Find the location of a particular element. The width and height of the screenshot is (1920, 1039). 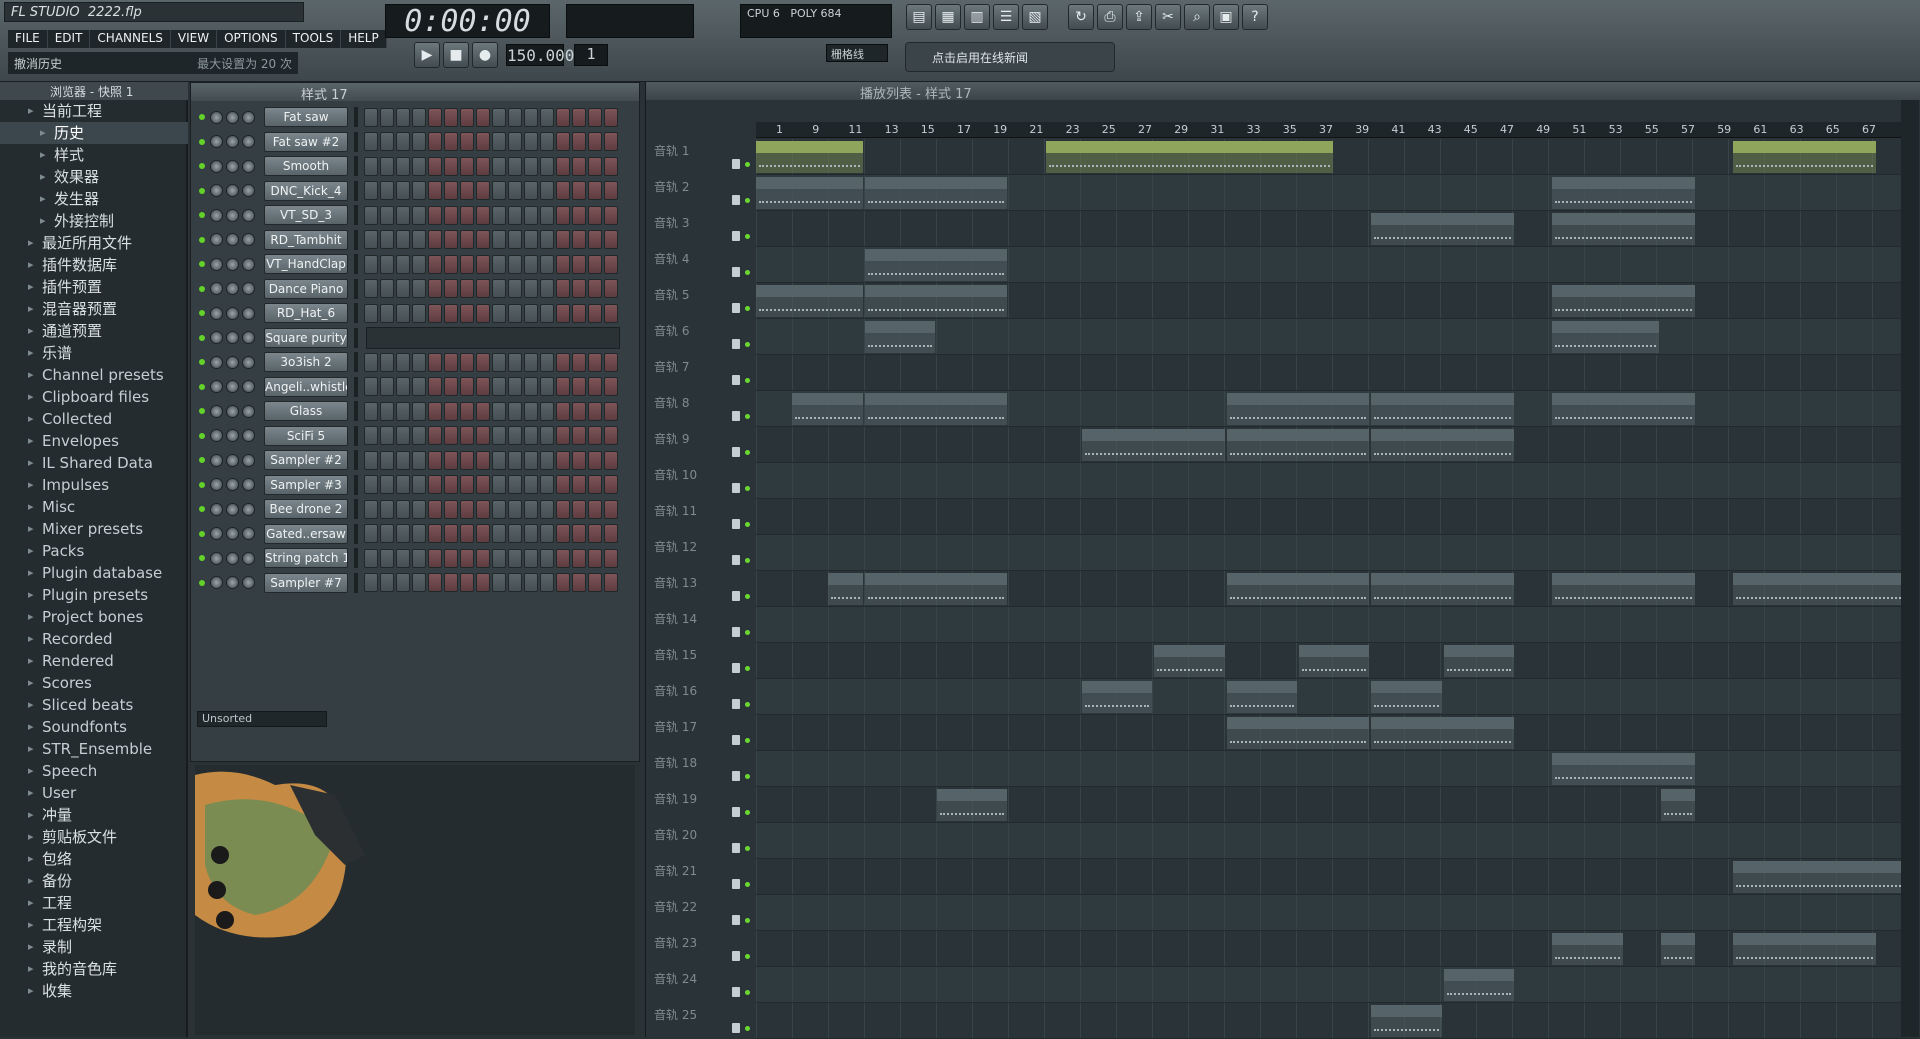

save-button: ⎙ is located at coordinates (1110, 17).